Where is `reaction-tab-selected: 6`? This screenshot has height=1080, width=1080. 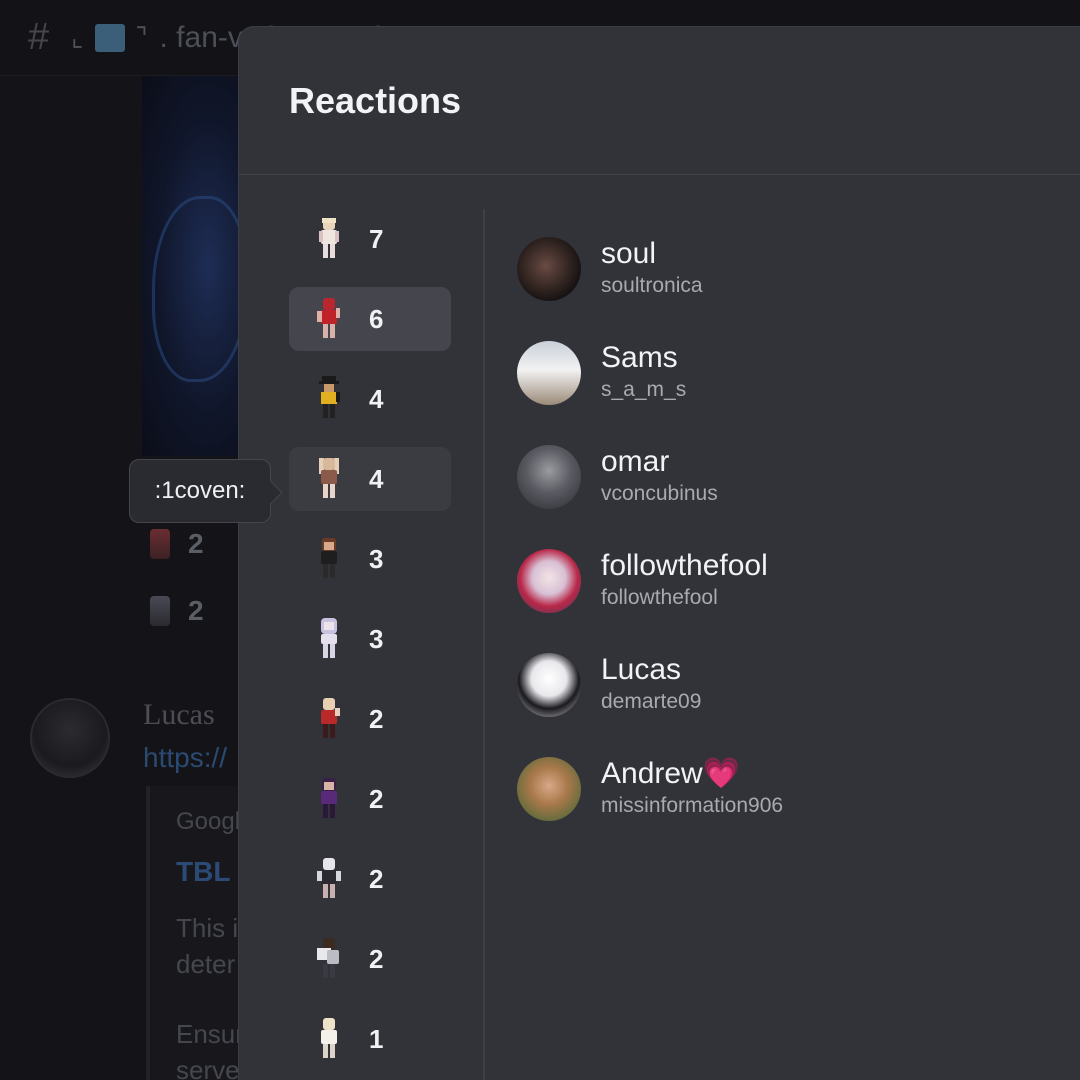
reaction-tab-selected: 6 is located at coordinates (370, 319).